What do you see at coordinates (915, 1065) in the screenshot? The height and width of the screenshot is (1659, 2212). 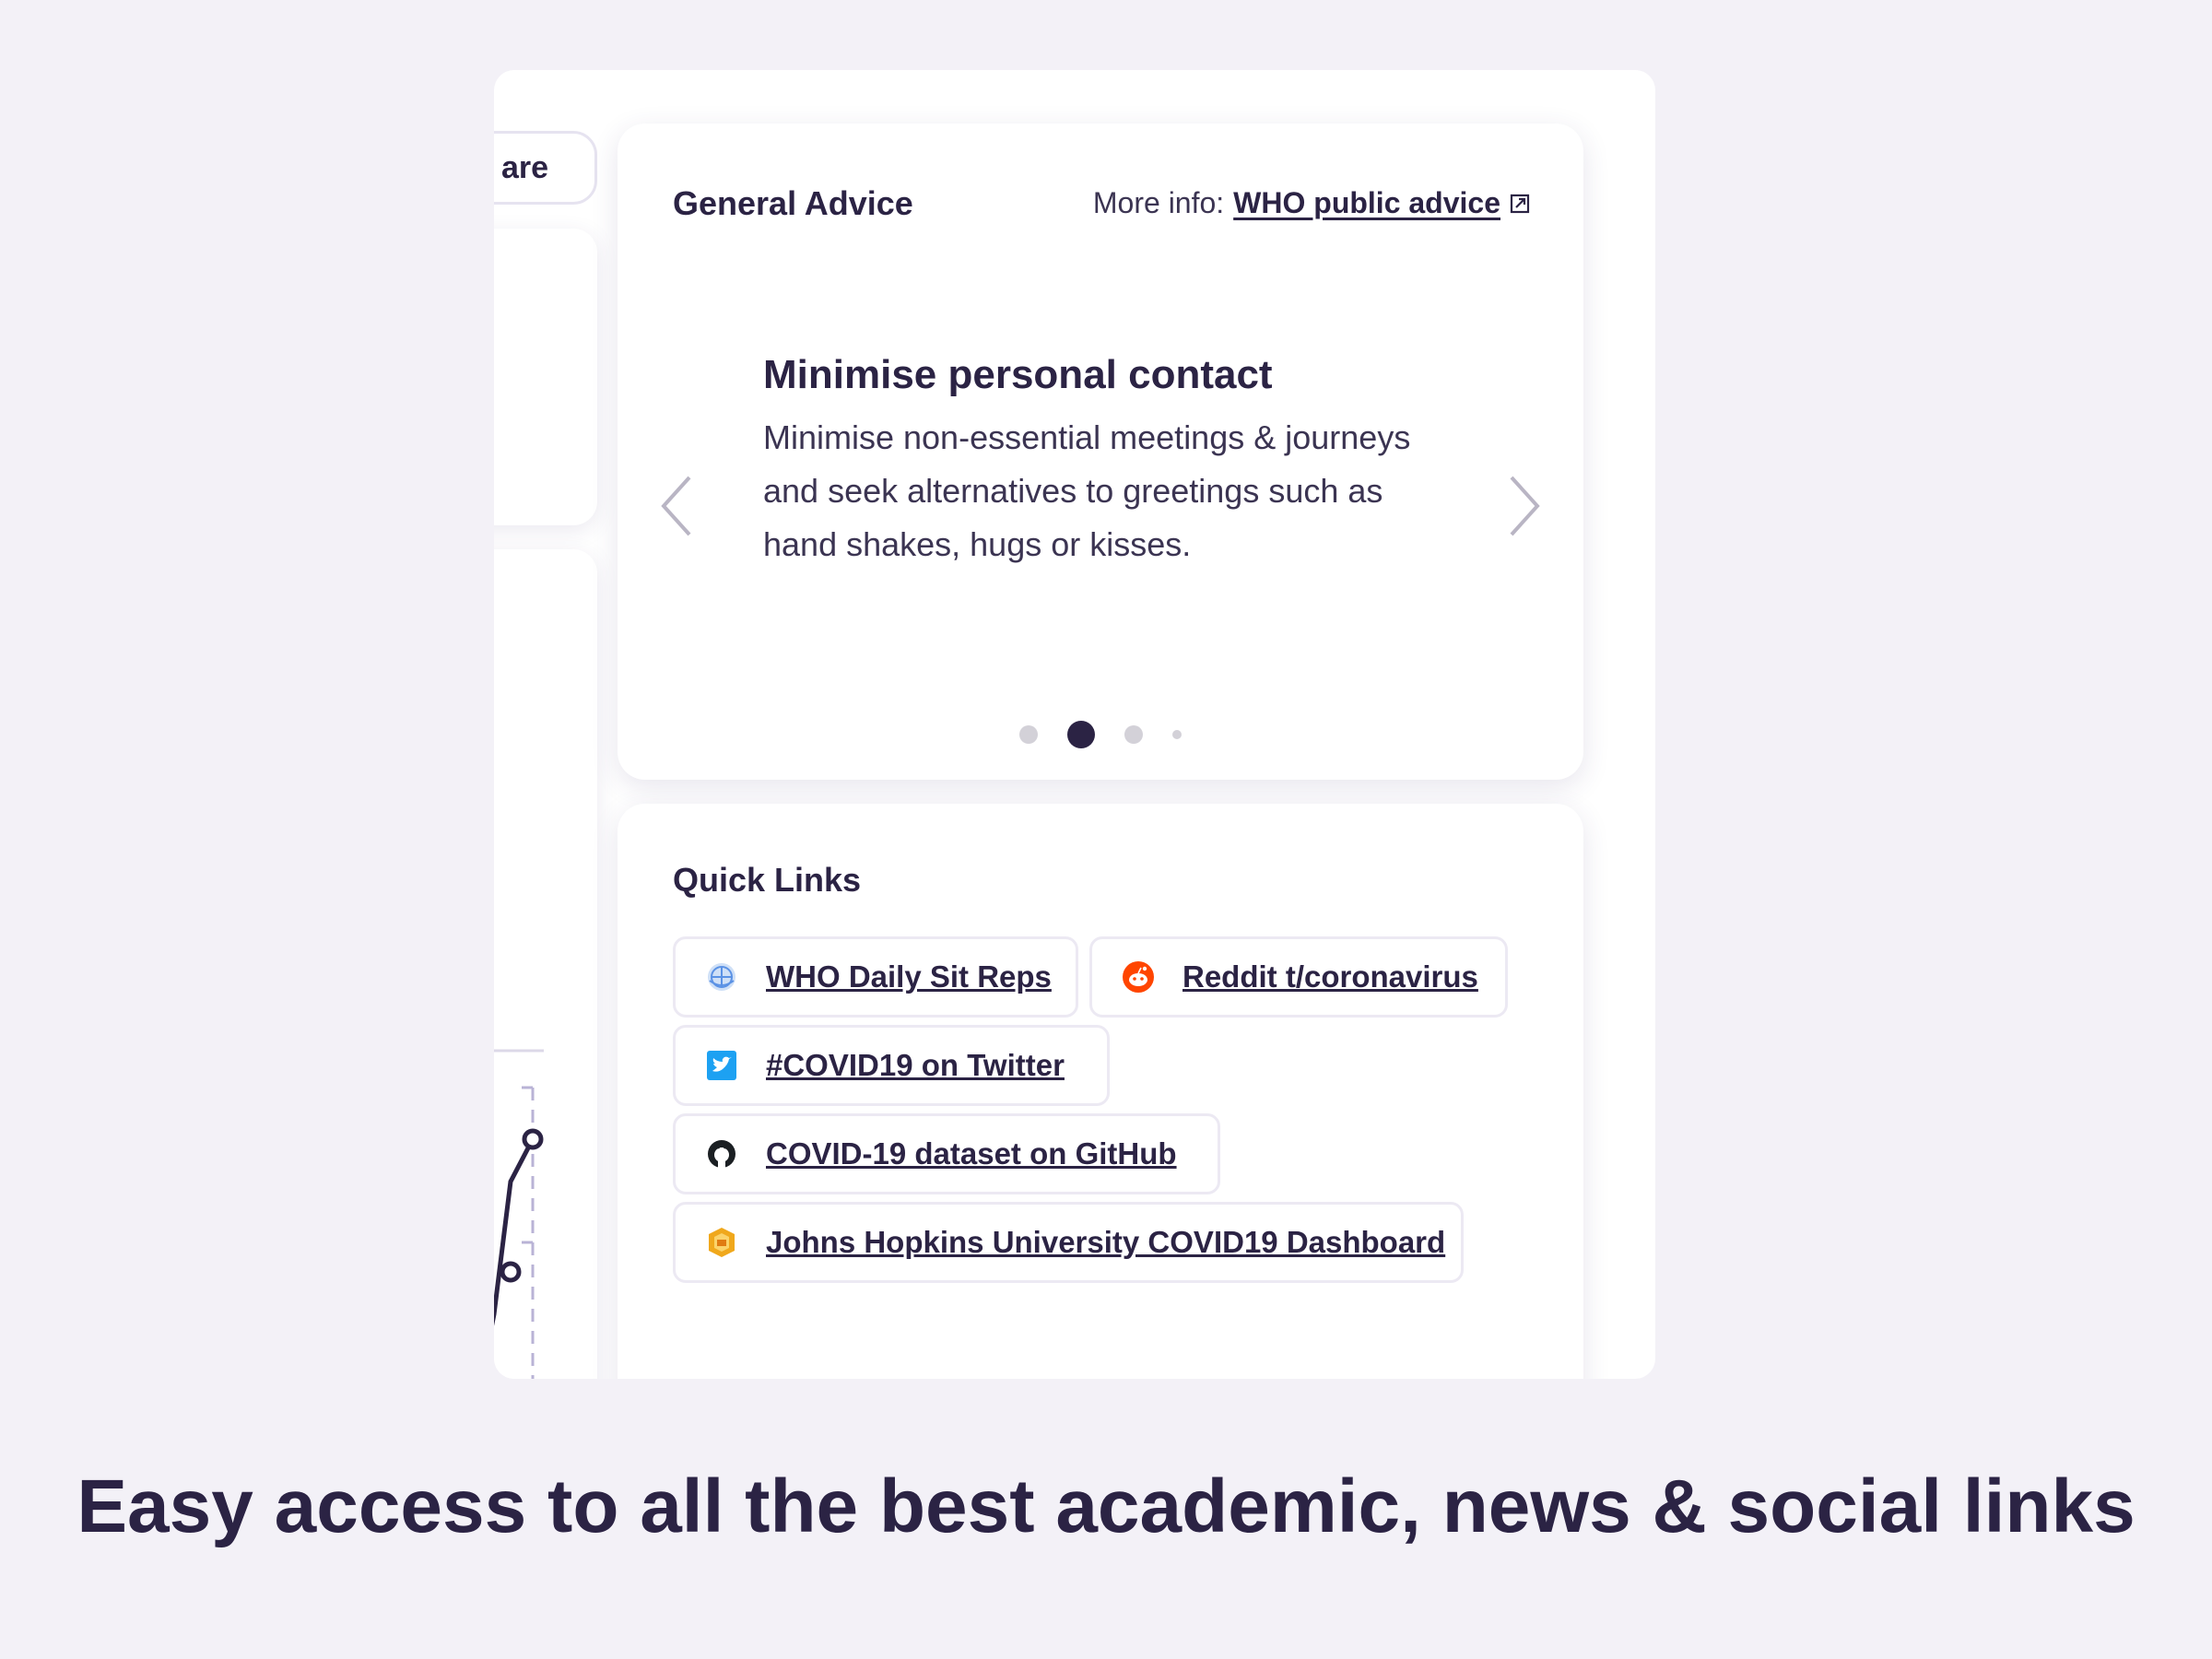 I see `link-label: #COVID19 on Twitter` at bounding box center [915, 1065].